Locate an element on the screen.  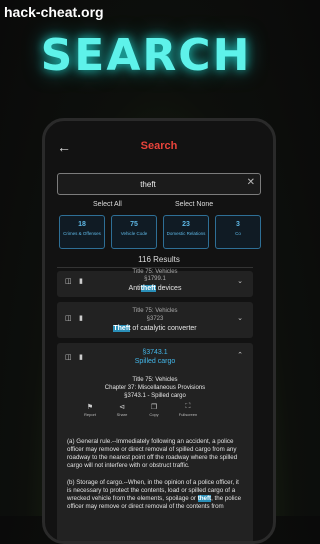
promo-headline: SEARCH is located at coordinates (146, 55).